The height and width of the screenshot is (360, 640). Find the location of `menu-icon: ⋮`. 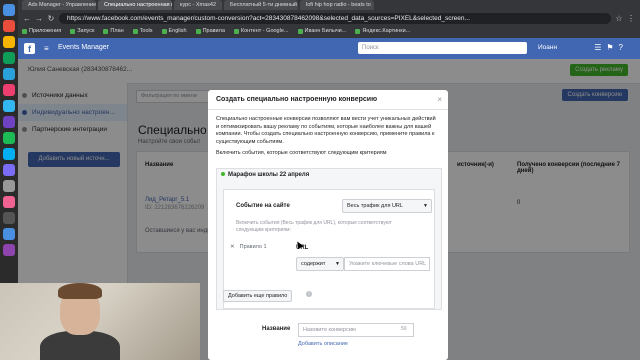

menu-icon: ⋮ is located at coordinates (631, 18).